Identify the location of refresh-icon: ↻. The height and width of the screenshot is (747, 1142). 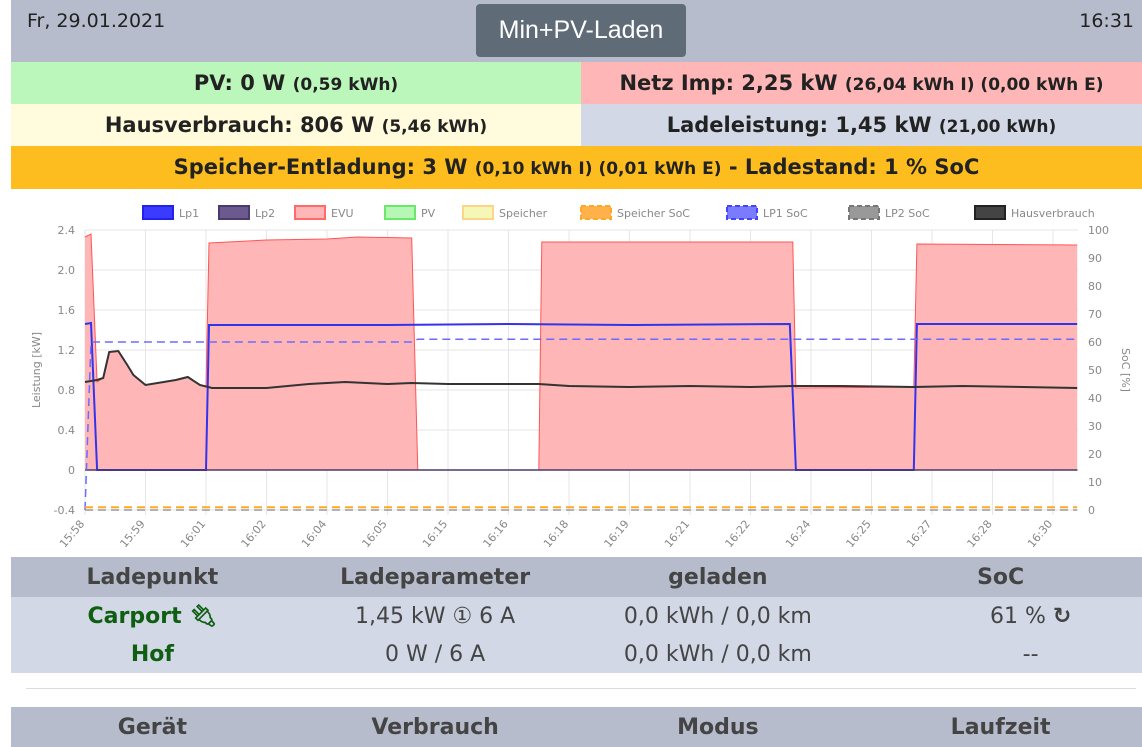
(1062, 616).